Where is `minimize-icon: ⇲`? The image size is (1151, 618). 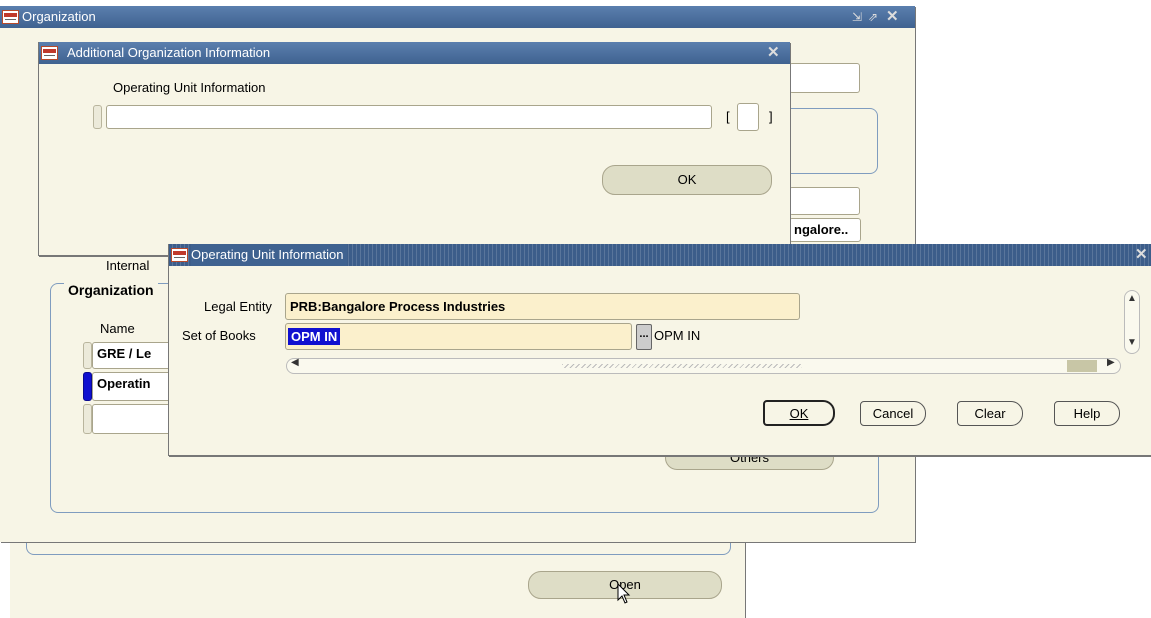
minimize-icon: ⇲ is located at coordinates (857, 17).